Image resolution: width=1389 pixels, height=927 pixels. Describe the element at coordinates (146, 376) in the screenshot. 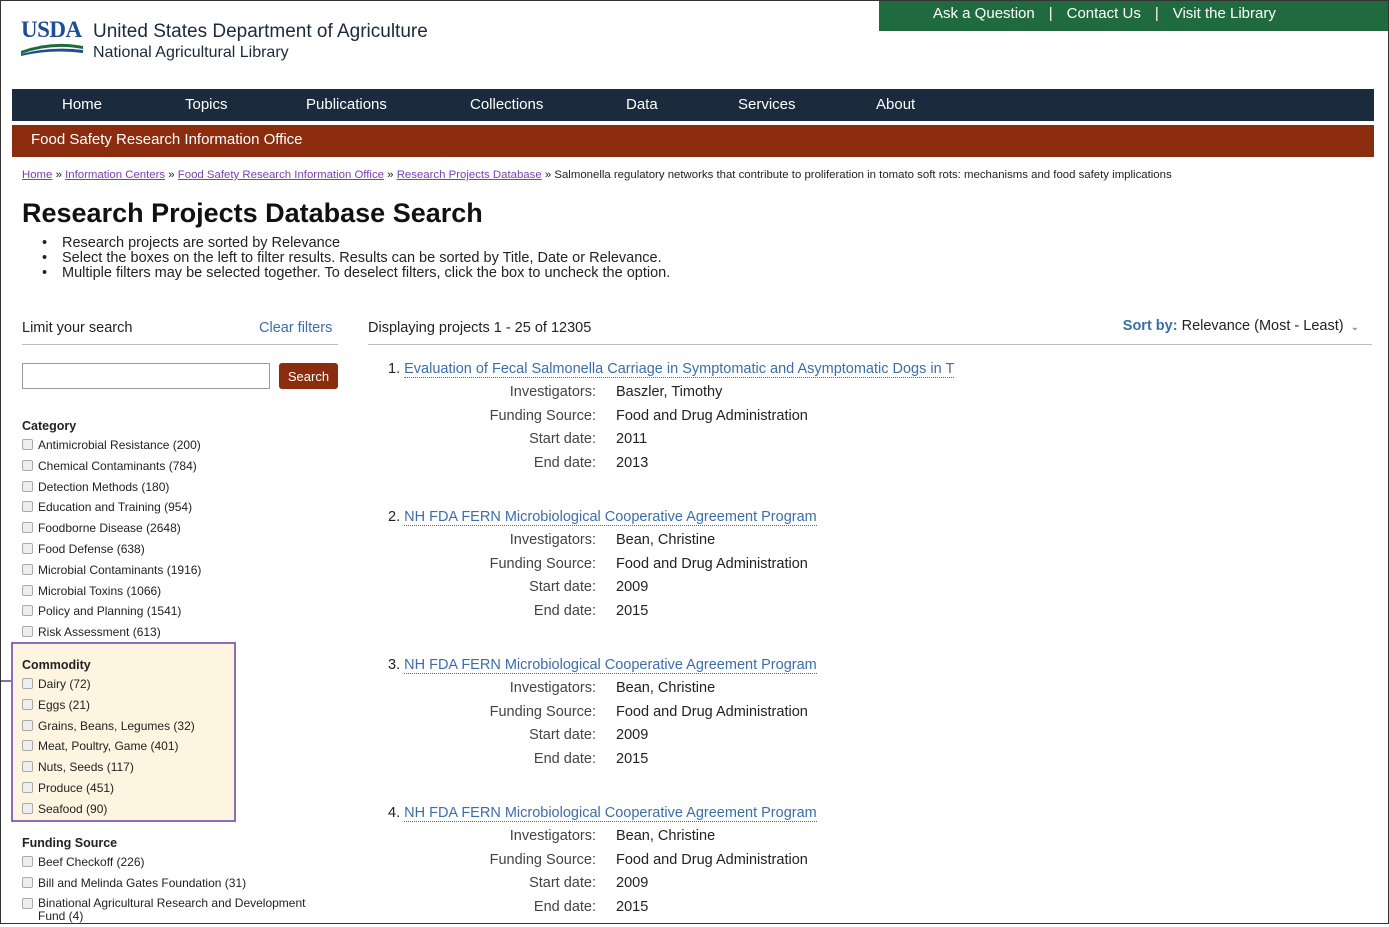

I see `search-input` at that location.